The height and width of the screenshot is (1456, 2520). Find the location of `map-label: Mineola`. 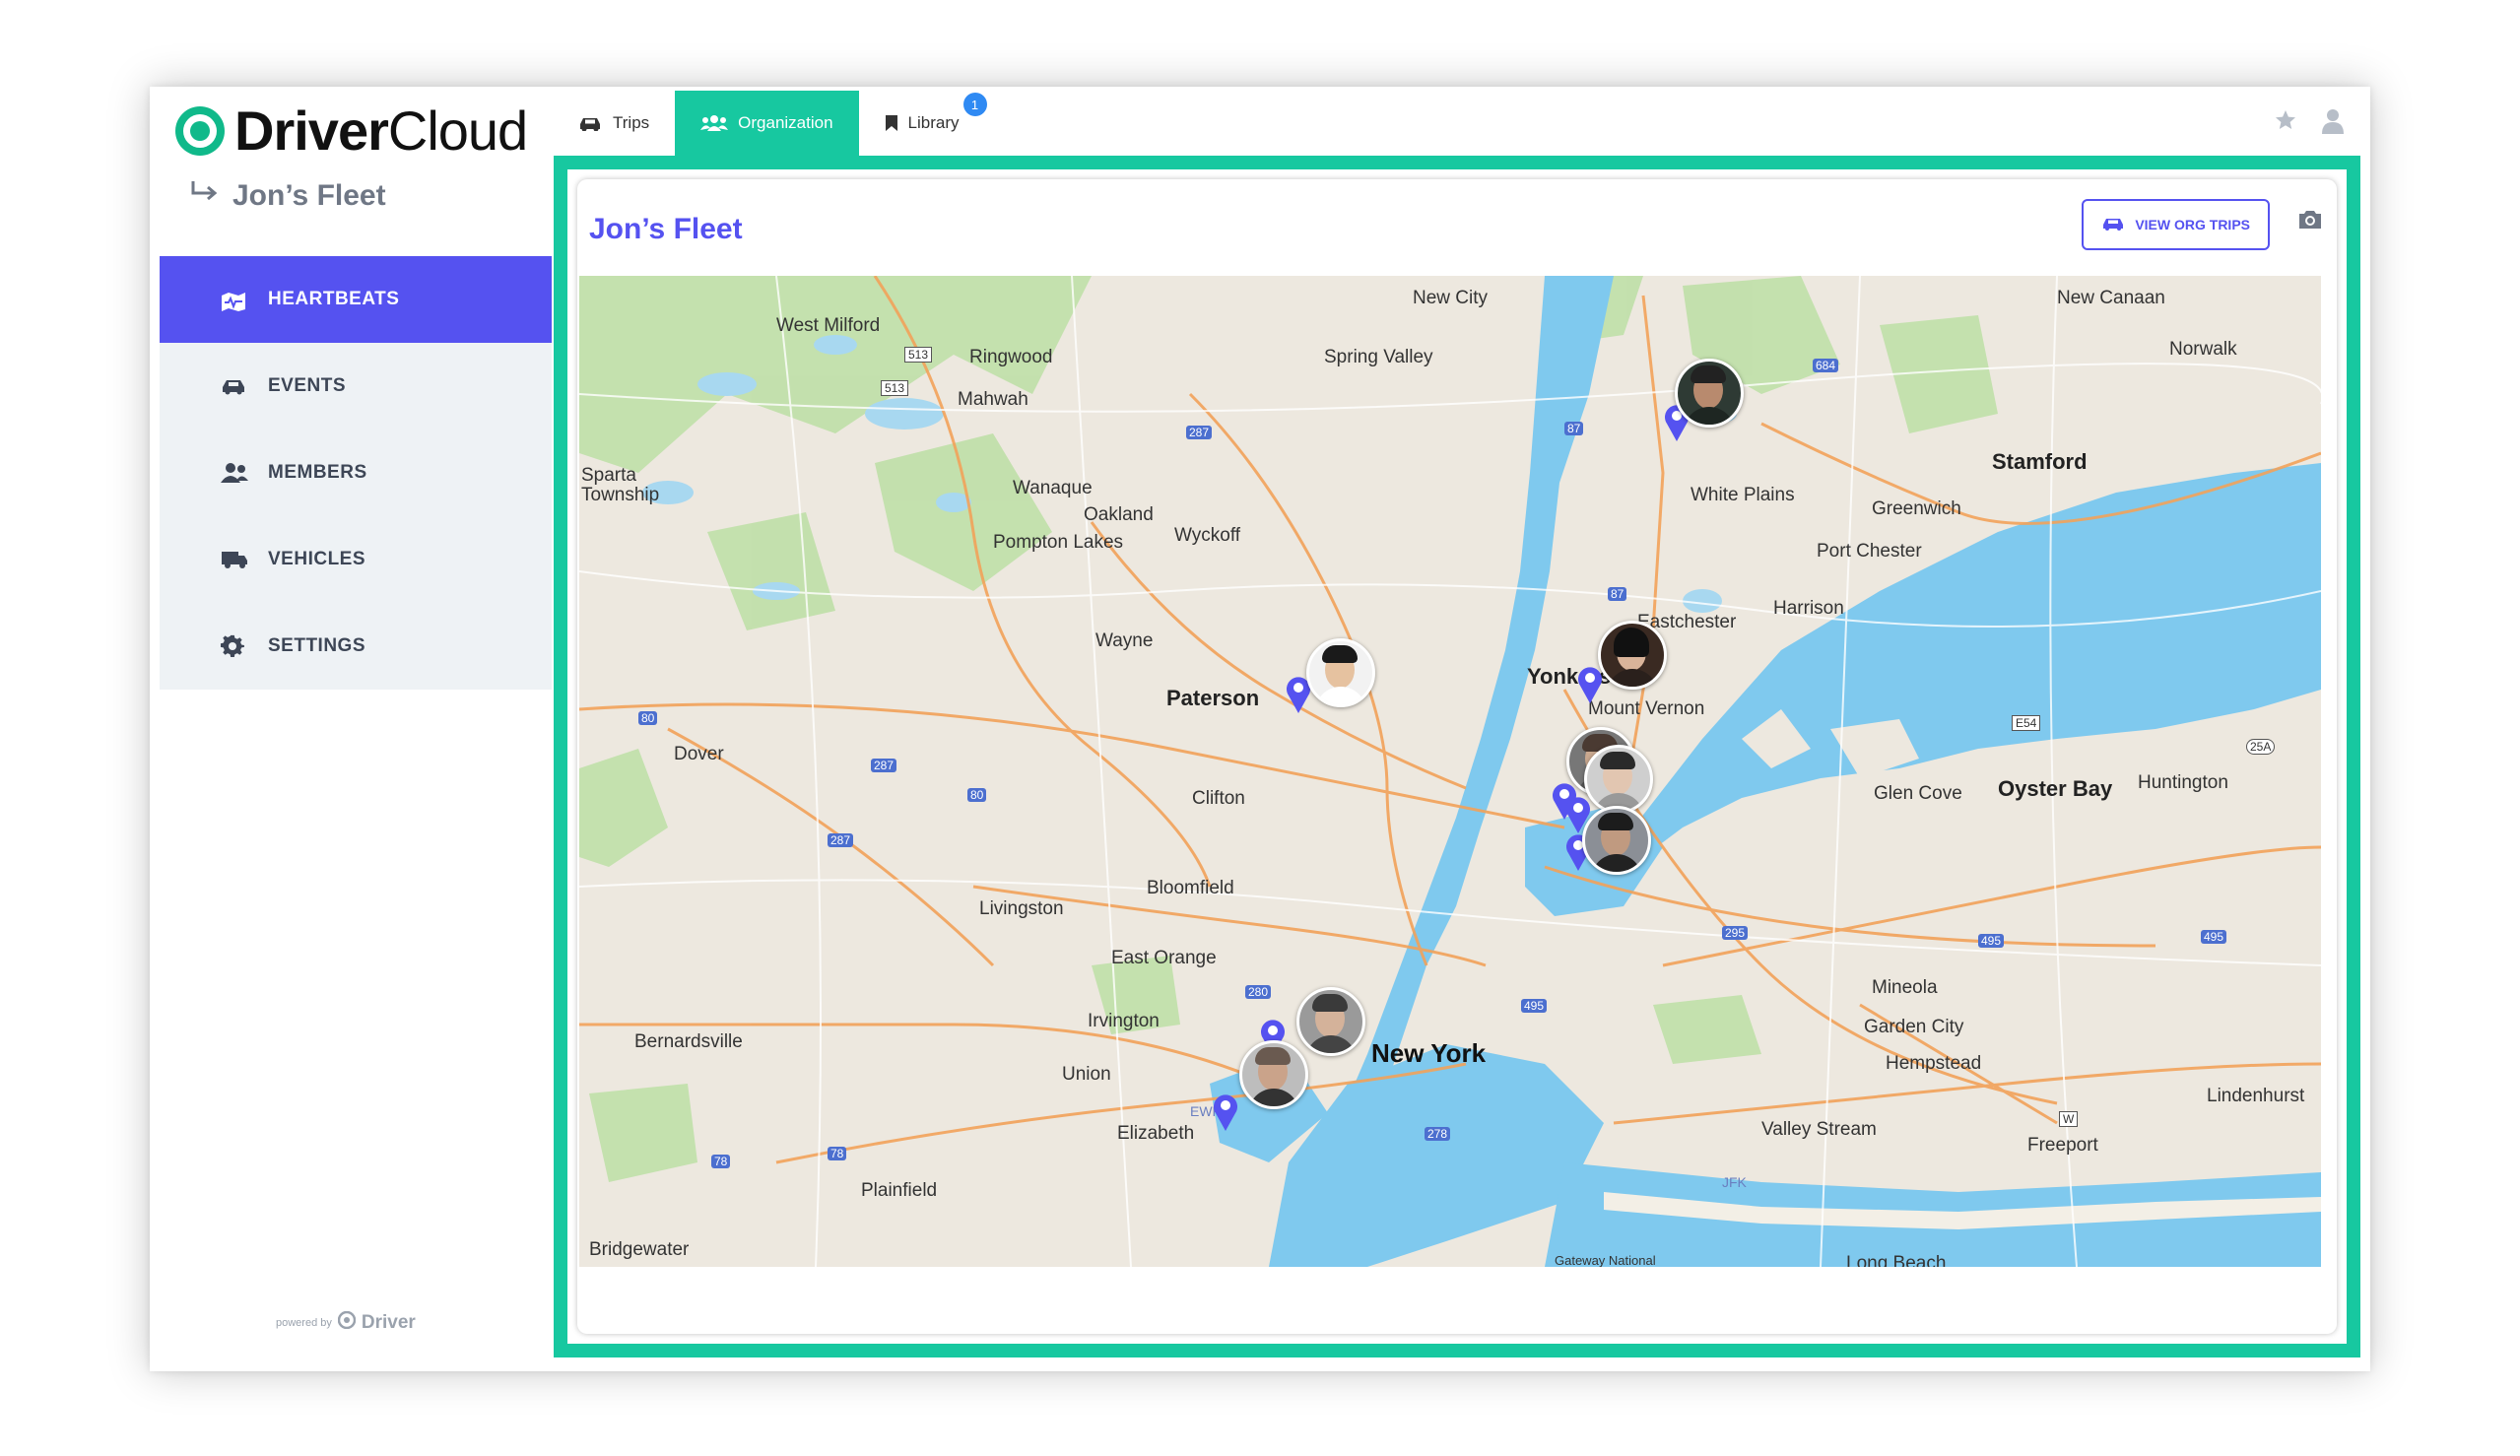

map-label: Mineola is located at coordinates (1905, 987).